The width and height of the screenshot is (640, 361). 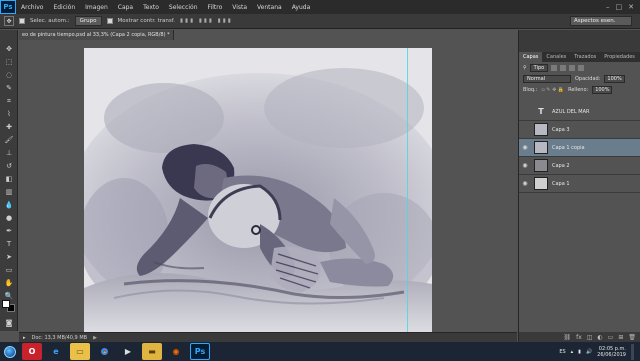 What do you see at coordinates (611, 337) in the screenshot?
I see `new-group-icon: ▭` at bounding box center [611, 337].